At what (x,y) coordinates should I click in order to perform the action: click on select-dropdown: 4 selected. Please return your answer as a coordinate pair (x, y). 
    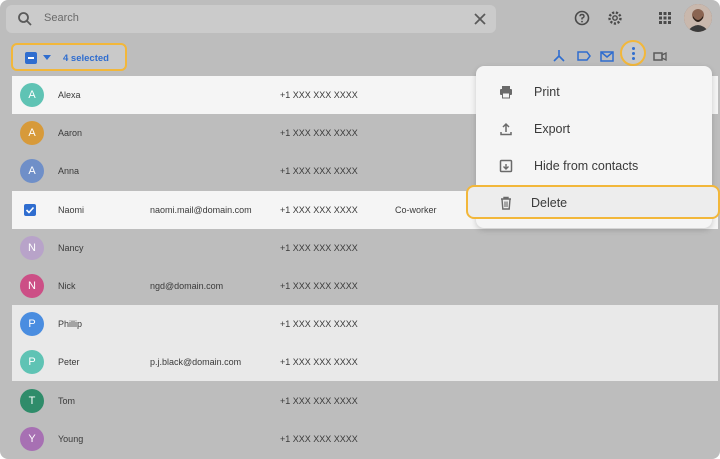
    Looking at the image, I should click on (69, 57).